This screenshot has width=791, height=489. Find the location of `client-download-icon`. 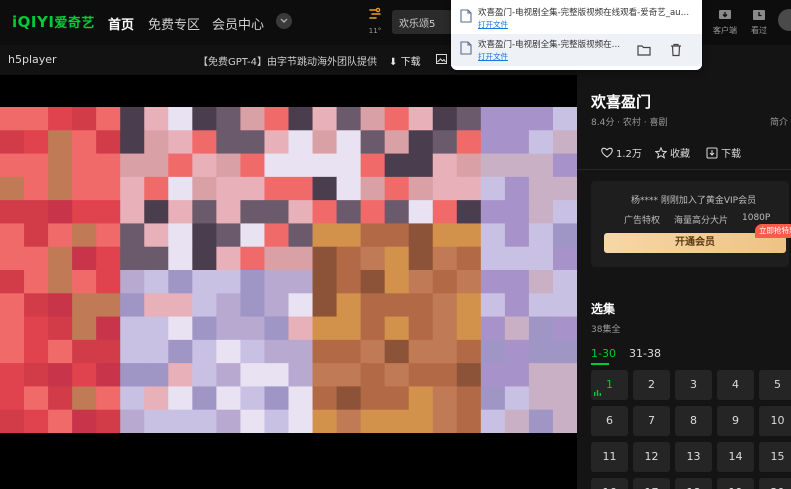

client-download-icon is located at coordinates (725, 14).